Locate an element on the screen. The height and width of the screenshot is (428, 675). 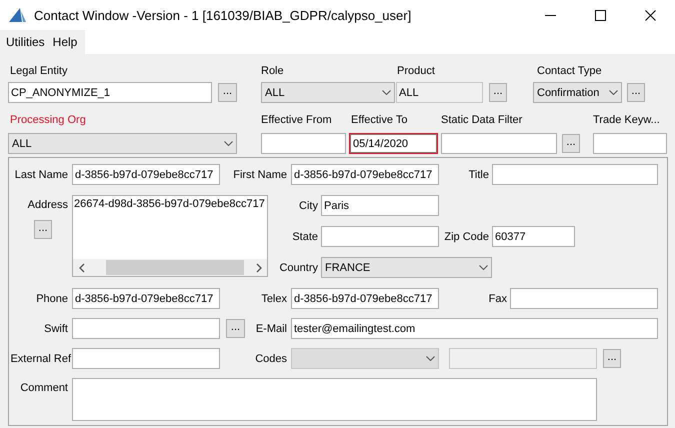
close-icon is located at coordinates (650, 15).